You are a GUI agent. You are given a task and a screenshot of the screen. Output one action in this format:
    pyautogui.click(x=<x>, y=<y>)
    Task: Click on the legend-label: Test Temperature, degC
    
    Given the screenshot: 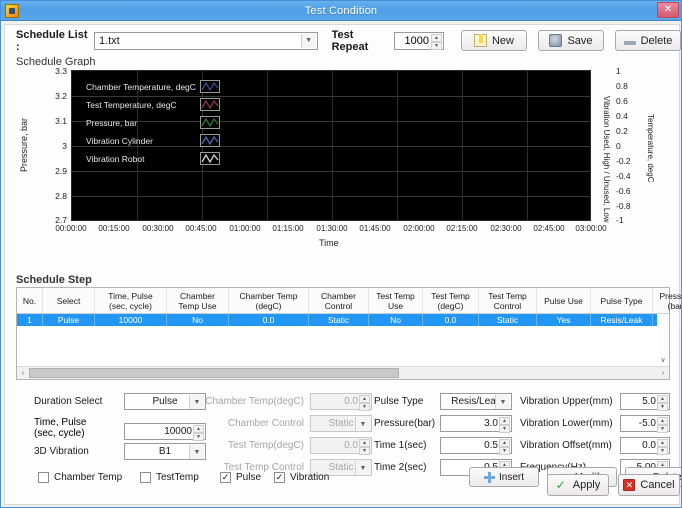 What is the action you would take?
    pyautogui.click(x=131, y=104)
    